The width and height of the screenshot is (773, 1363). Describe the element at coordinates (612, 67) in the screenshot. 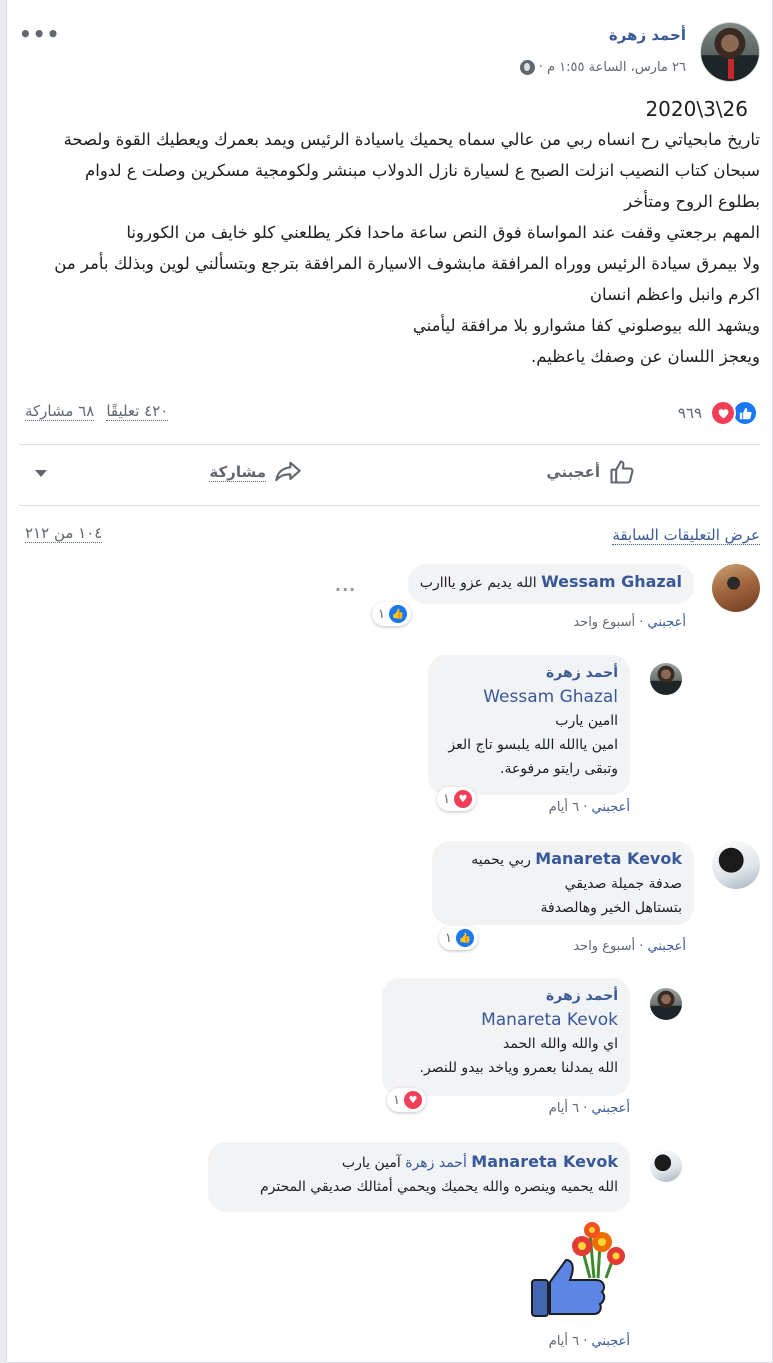

I see `post-timestamp: ٢٦ مارس، الساعة ١:٥٥ م ·` at that location.